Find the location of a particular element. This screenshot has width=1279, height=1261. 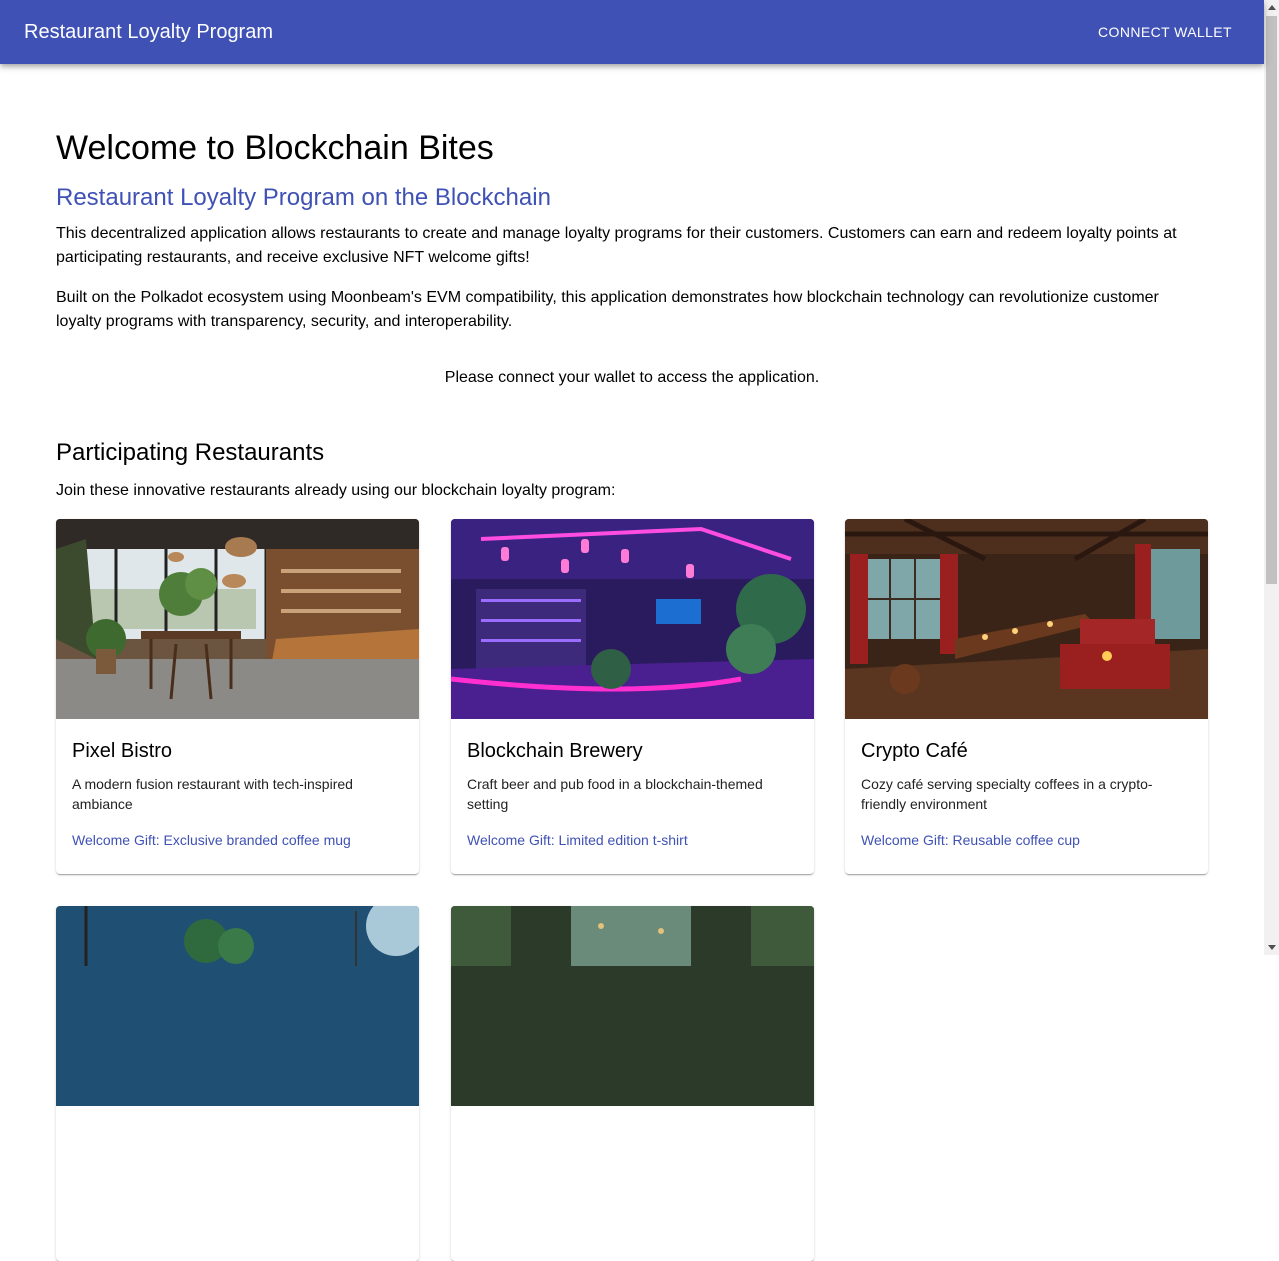

restaurant-image-blockchain-brewery is located at coordinates (632, 619).